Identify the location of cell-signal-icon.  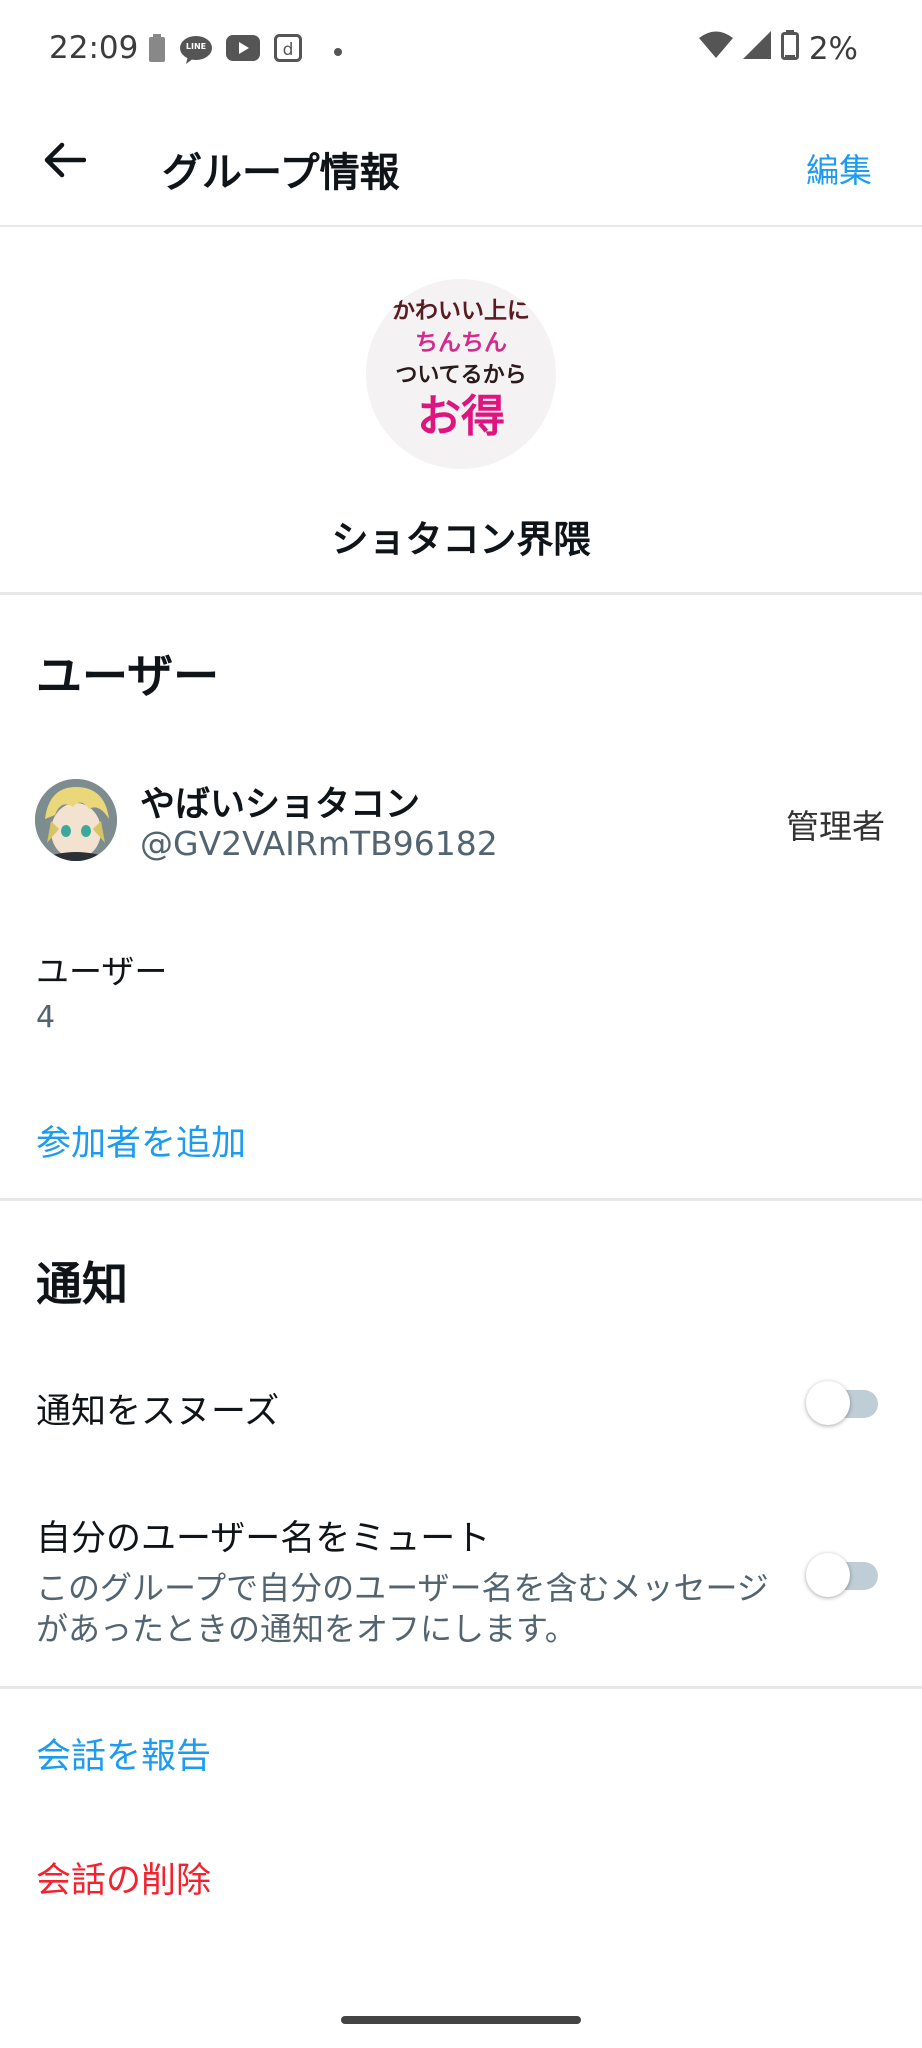
(756, 49).